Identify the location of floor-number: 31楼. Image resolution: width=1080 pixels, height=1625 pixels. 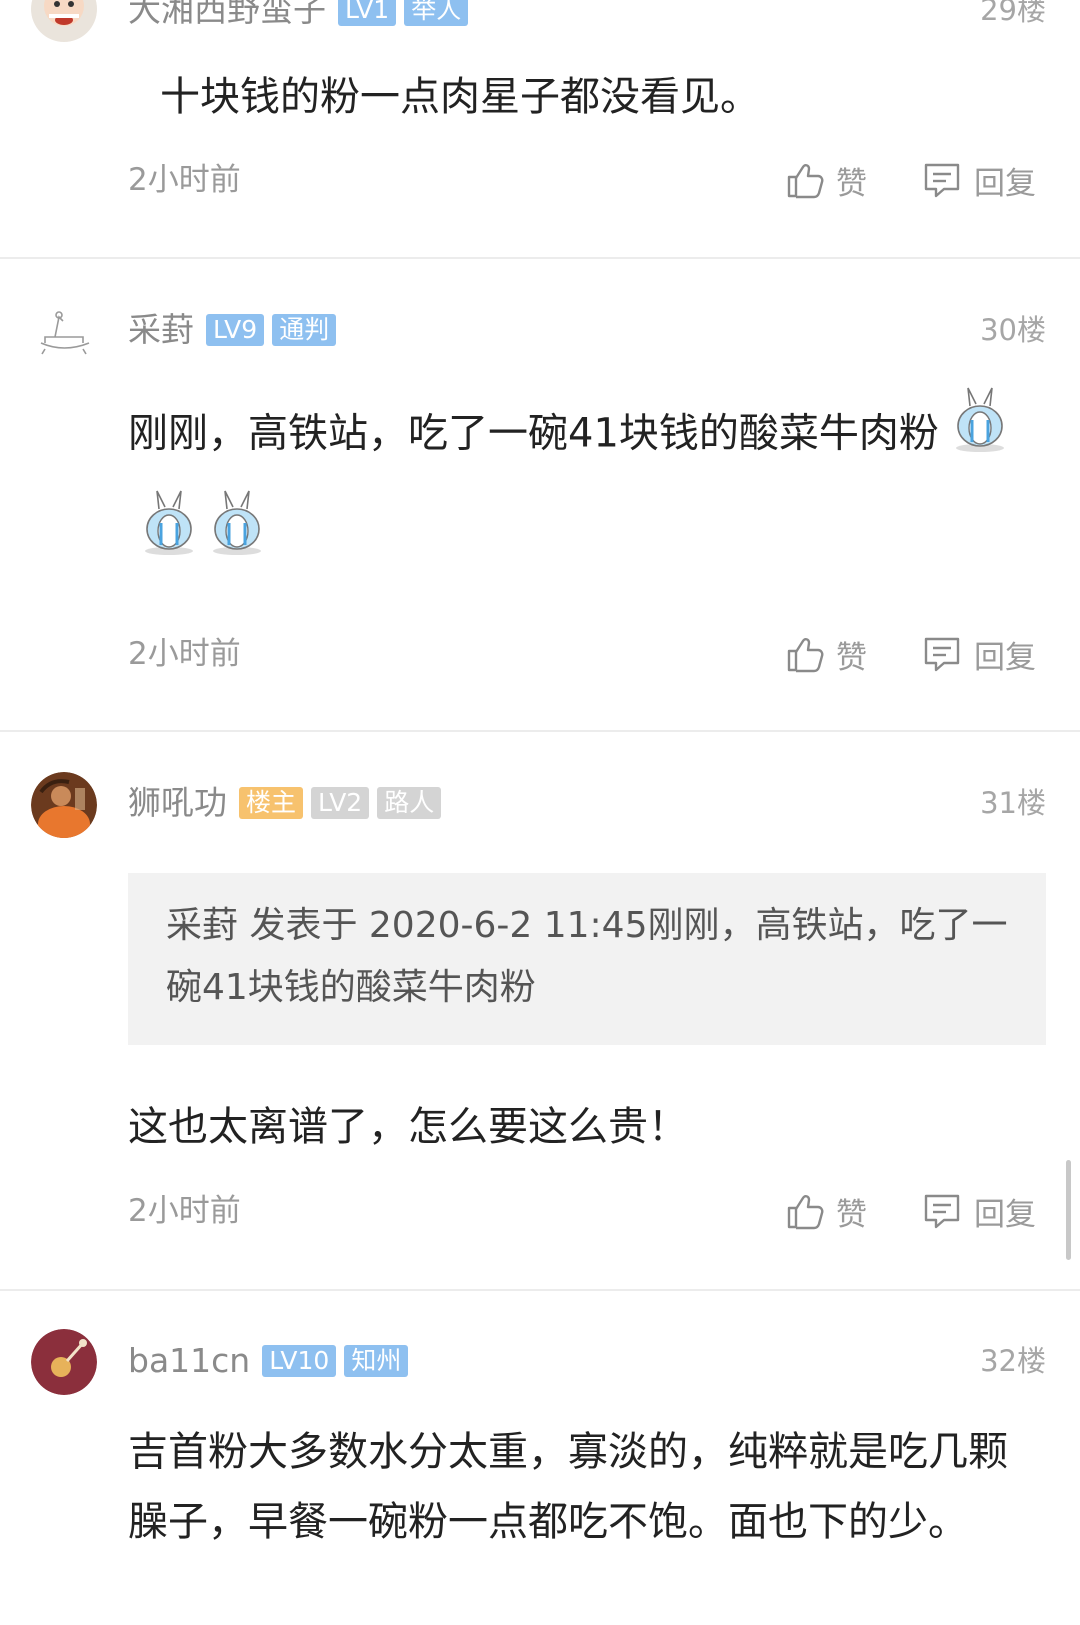
(1013, 803).